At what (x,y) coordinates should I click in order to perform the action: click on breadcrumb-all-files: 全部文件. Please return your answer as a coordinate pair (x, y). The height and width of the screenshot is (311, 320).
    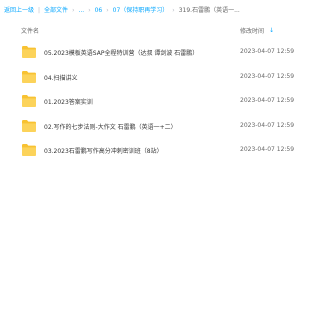
    Looking at the image, I should click on (56, 11).